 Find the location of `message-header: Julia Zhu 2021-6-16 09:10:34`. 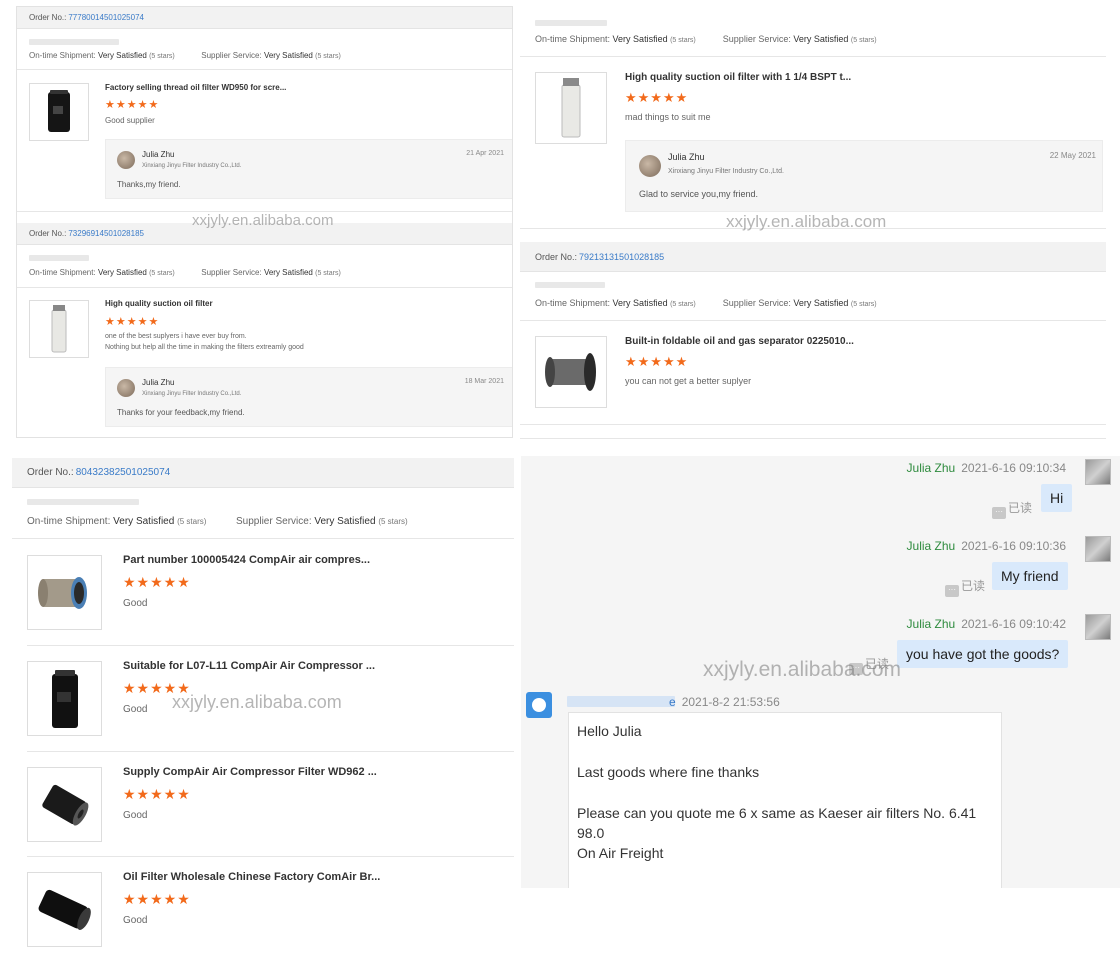

message-header: Julia Zhu 2021-6-16 09:10:34 is located at coordinates (986, 468).